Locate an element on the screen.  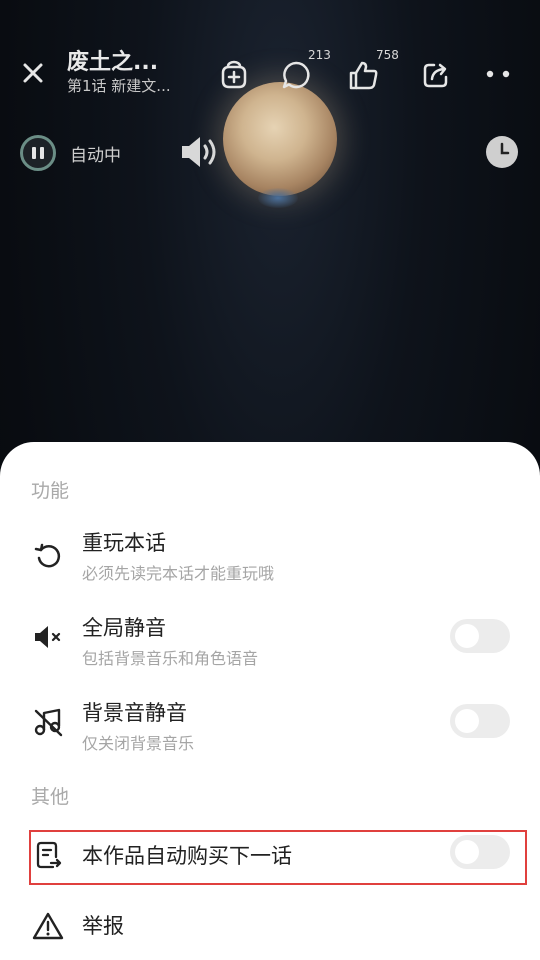
report-item: 举报 is located at coordinates (270, 926).